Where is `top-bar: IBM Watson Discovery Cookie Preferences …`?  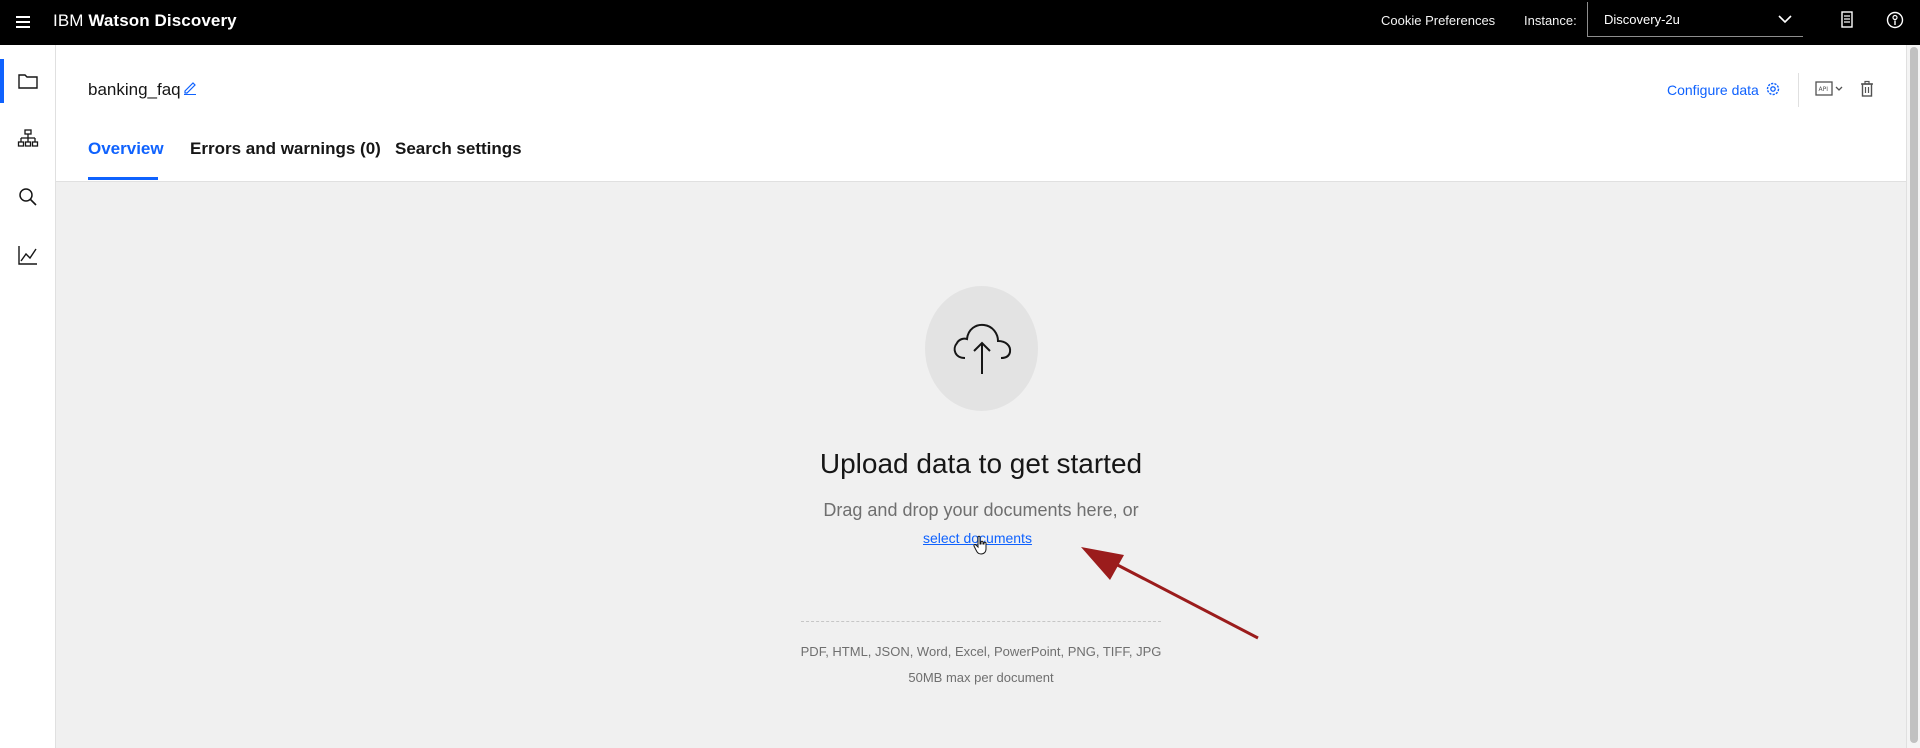 top-bar: IBM Watson Discovery Cookie Preferences … is located at coordinates (960, 22).